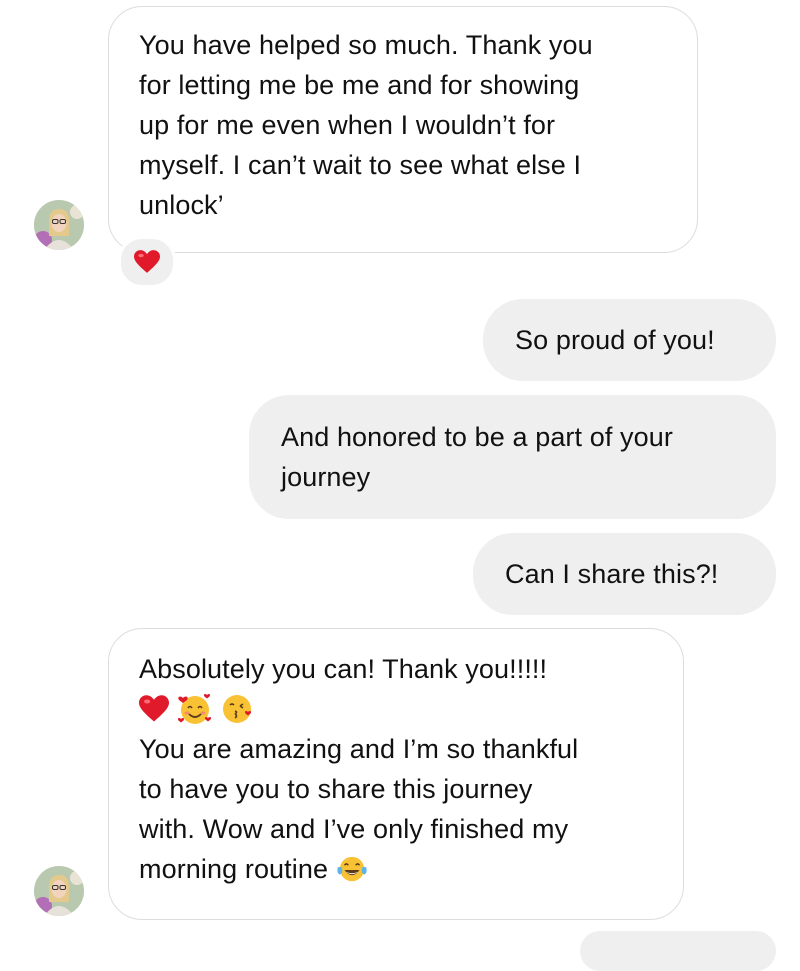  I want to click on message-text-line: for letting me be me and for showing, so click(359, 85).